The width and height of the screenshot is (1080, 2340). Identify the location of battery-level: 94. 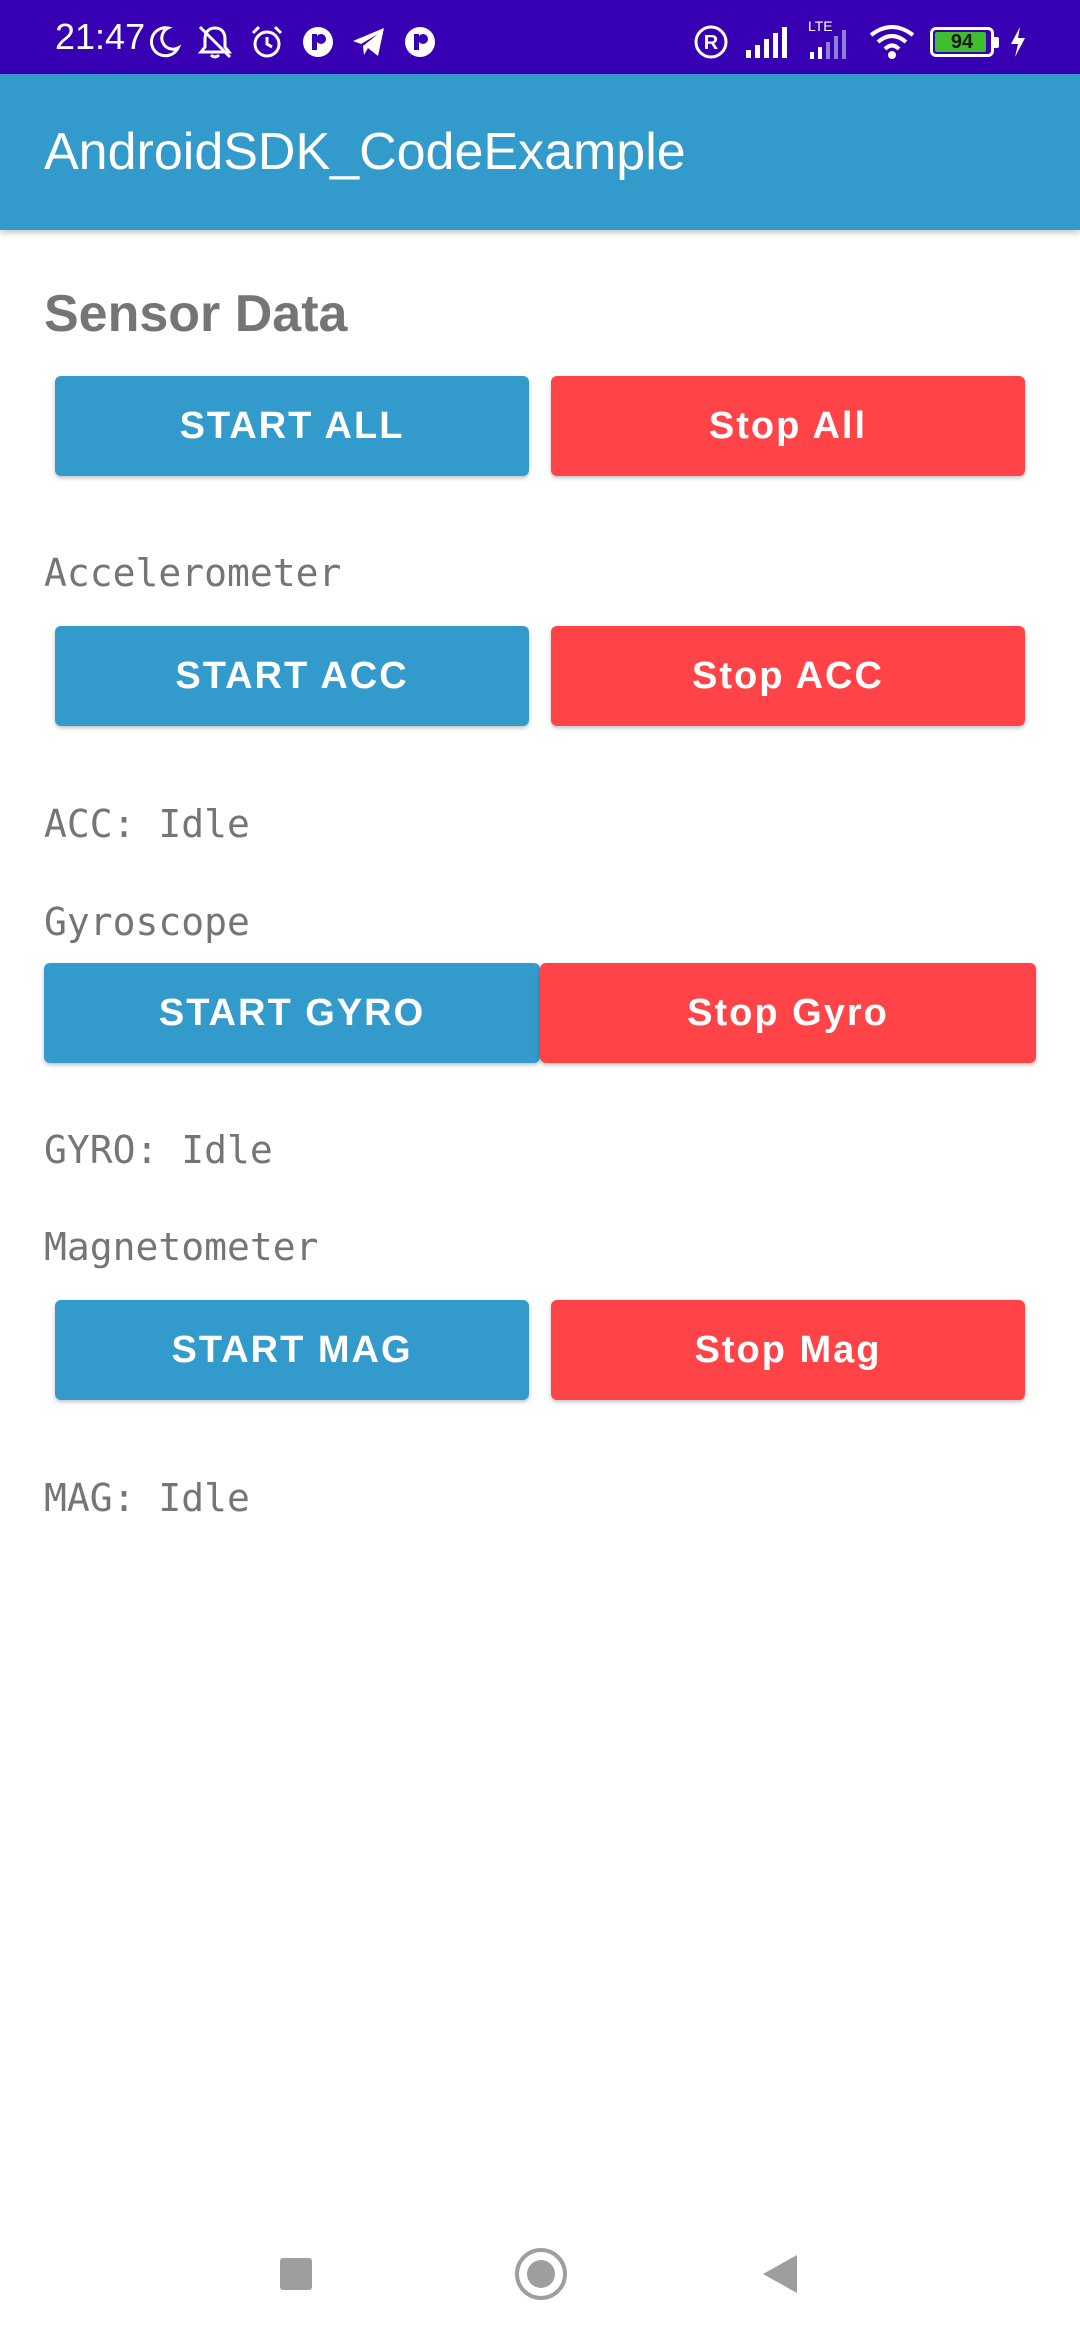
(962, 42).